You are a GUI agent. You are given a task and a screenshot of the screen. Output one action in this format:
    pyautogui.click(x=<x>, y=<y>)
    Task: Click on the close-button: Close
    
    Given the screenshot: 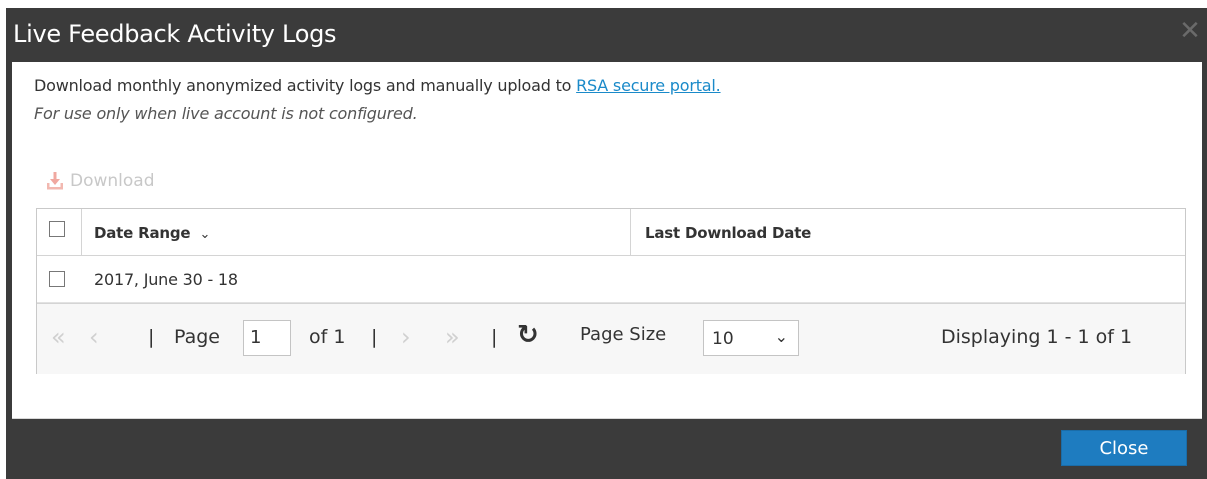 What is the action you would take?
    pyautogui.click(x=1124, y=448)
    